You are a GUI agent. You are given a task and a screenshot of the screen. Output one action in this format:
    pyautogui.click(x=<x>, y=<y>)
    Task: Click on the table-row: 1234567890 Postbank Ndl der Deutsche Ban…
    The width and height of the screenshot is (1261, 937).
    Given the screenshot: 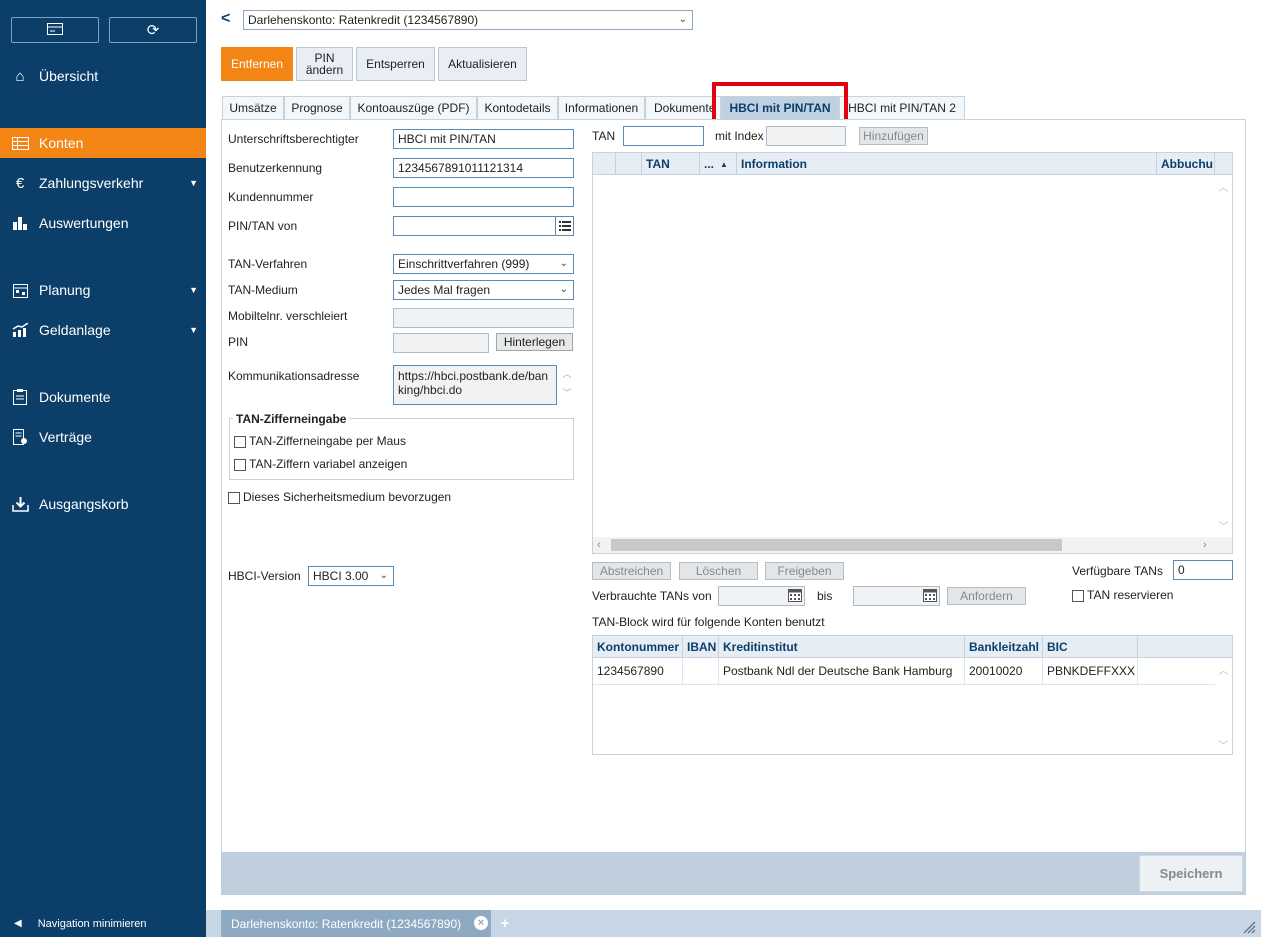 What is the action you would take?
    pyautogui.click(x=904, y=671)
    